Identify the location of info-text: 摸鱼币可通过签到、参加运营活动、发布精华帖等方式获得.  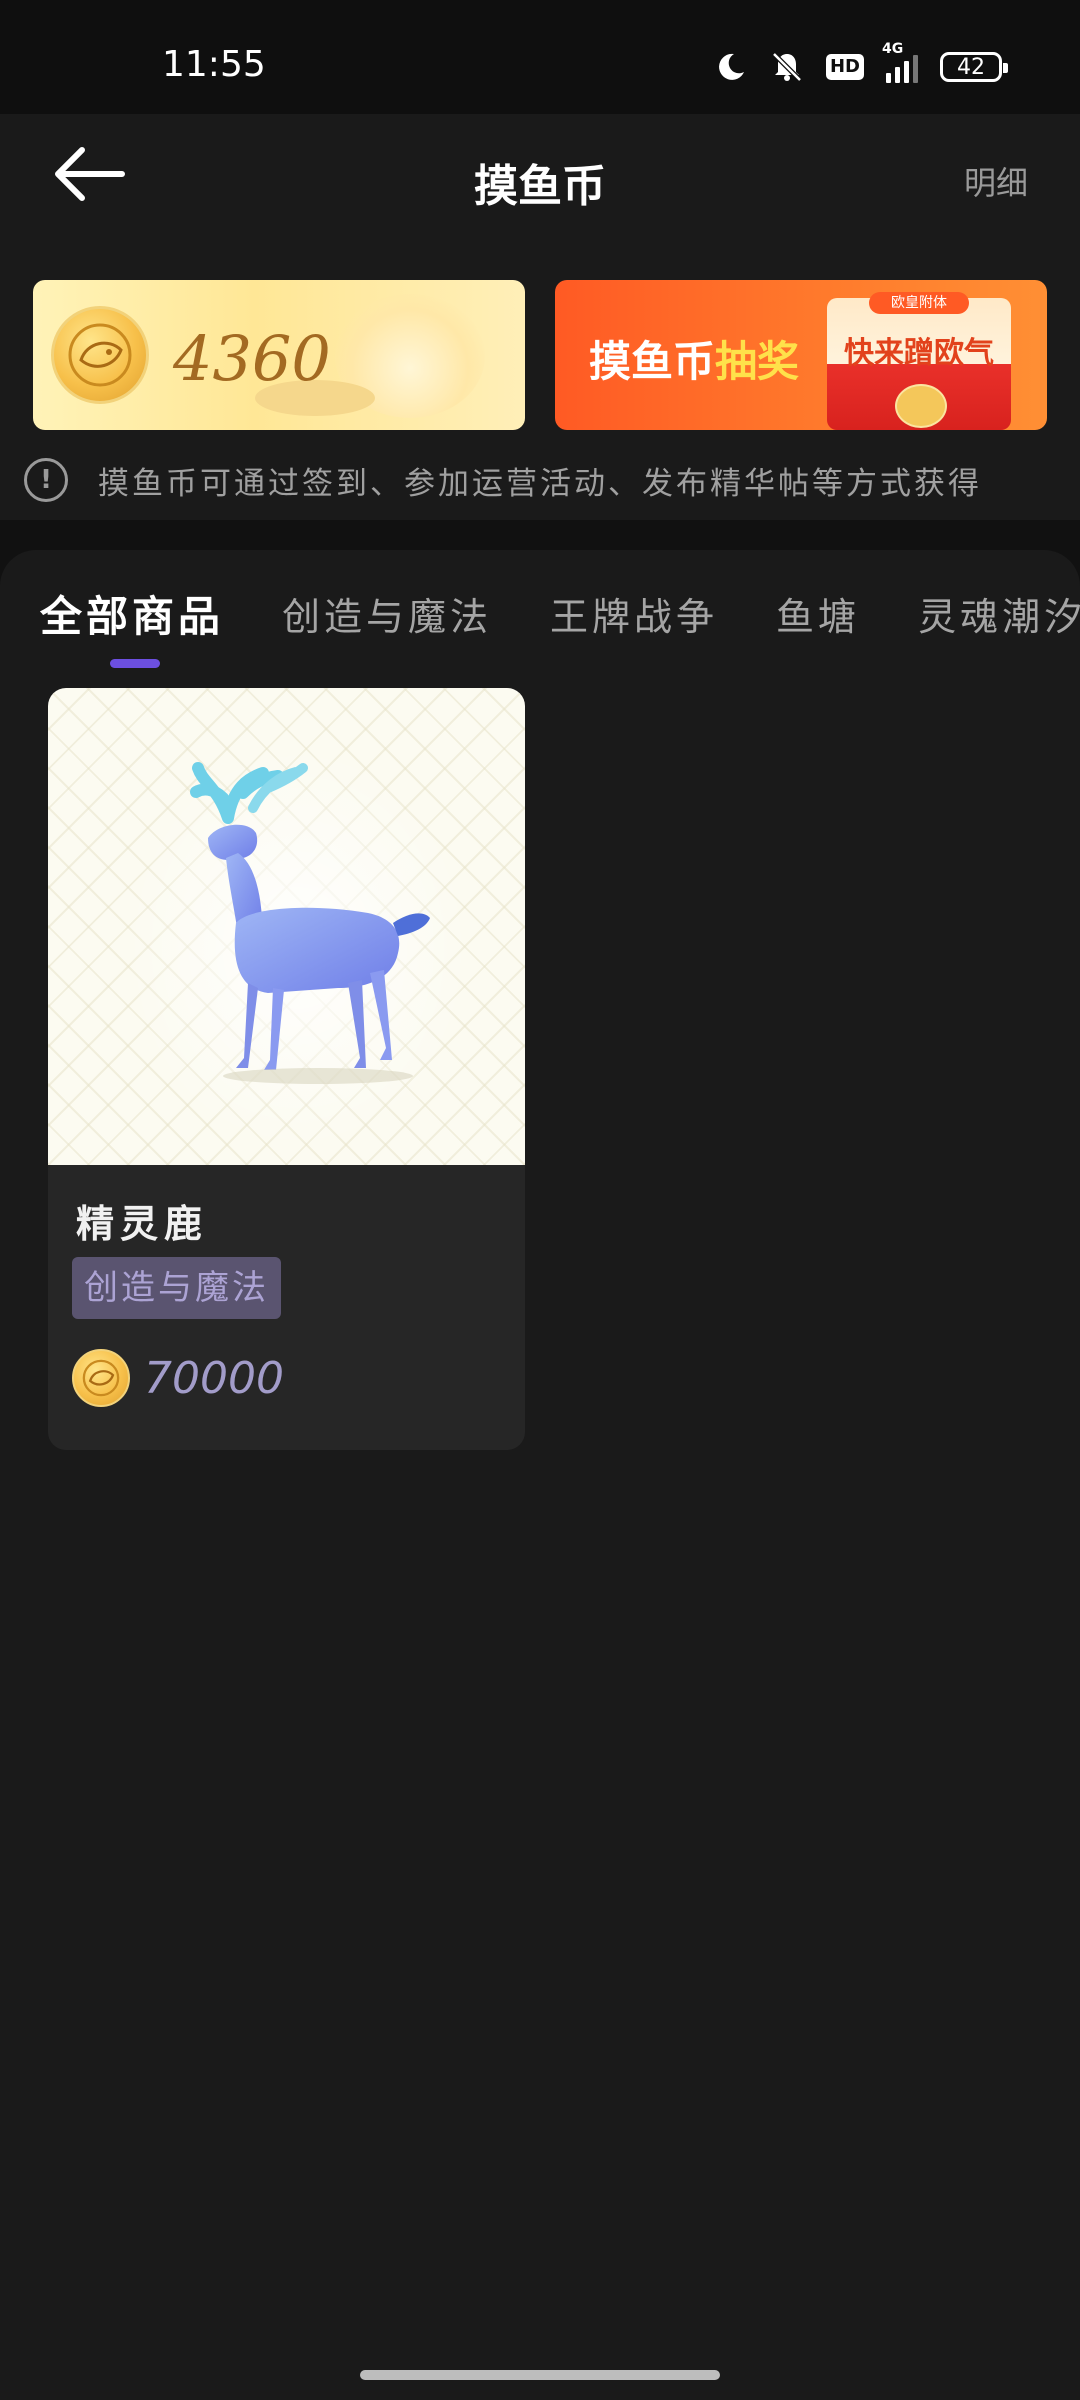
(540, 483).